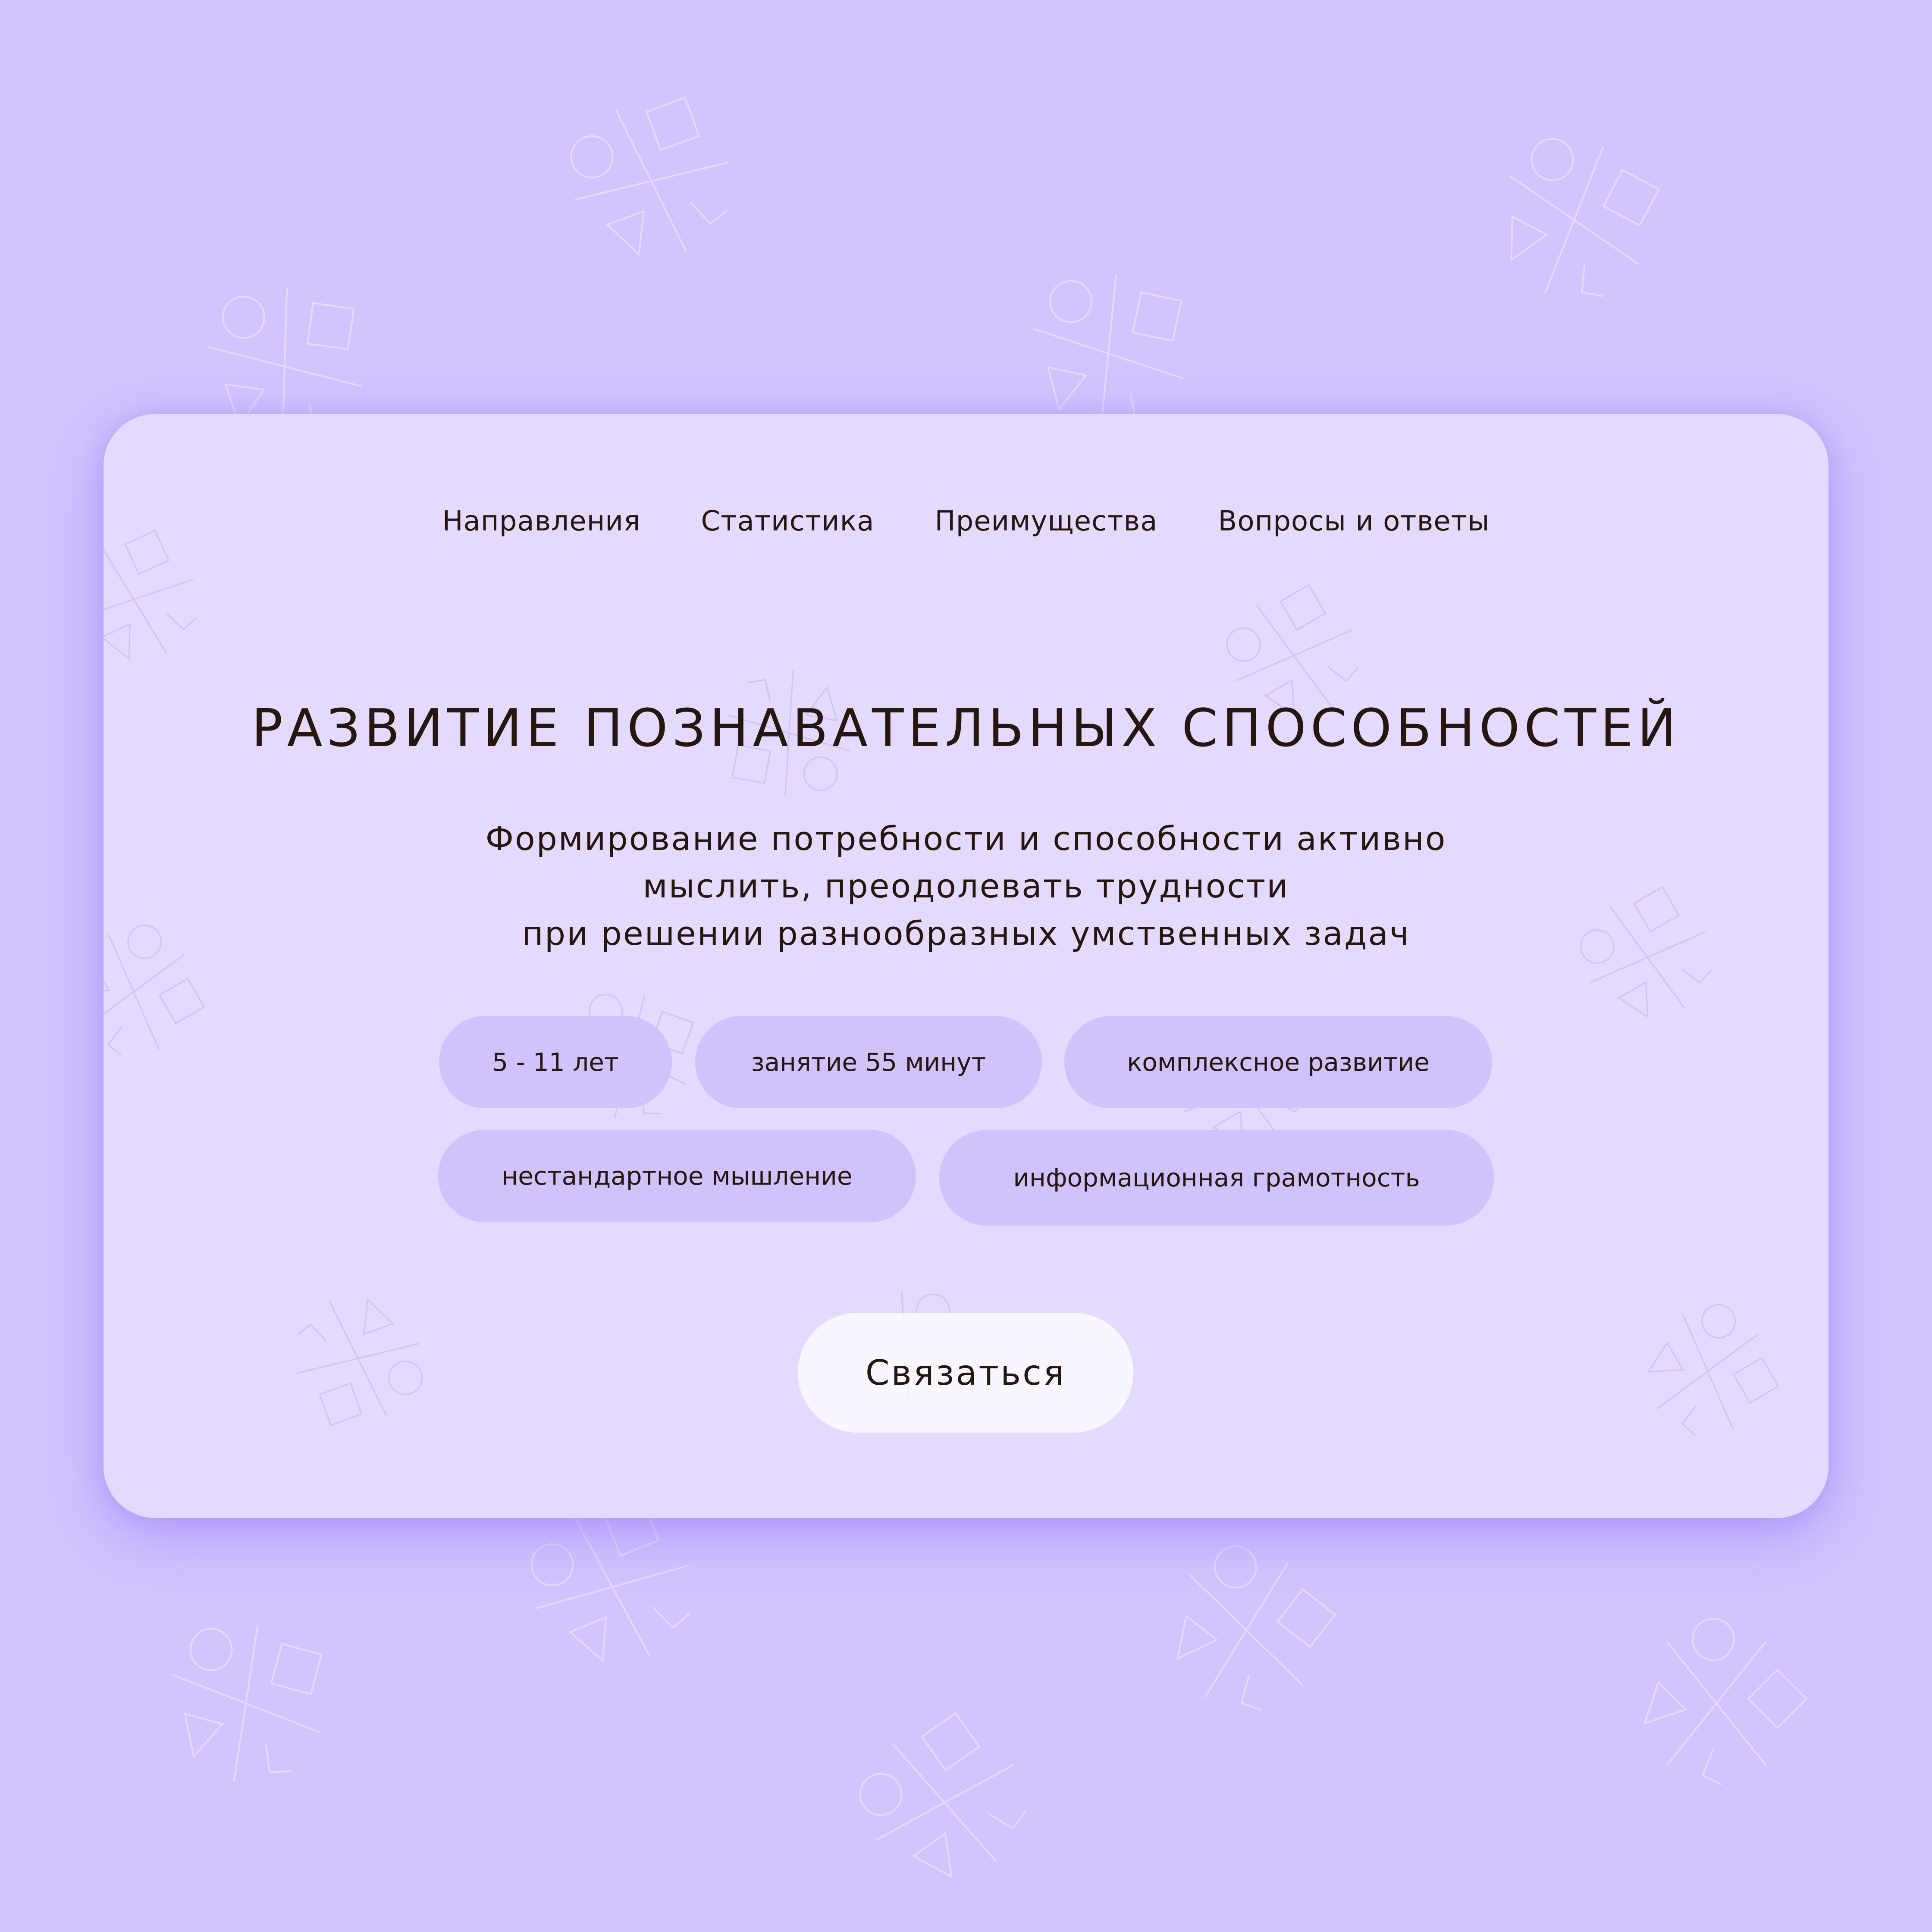 Image resolution: width=1932 pixels, height=1932 pixels. I want to click on nav-item-faq: Вопросы и ответы, so click(1354, 521).